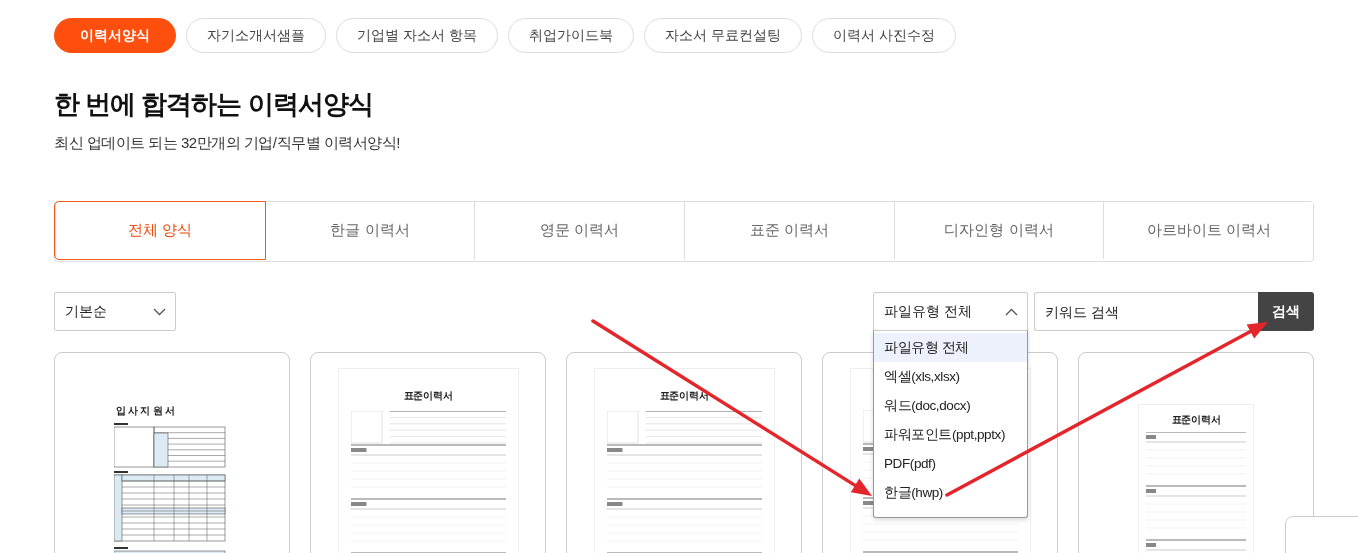  Describe the element at coordinates (213, 104) in the screenshot. I see `page-heading: 한 번에 합격하는 이력서양식` at that location.